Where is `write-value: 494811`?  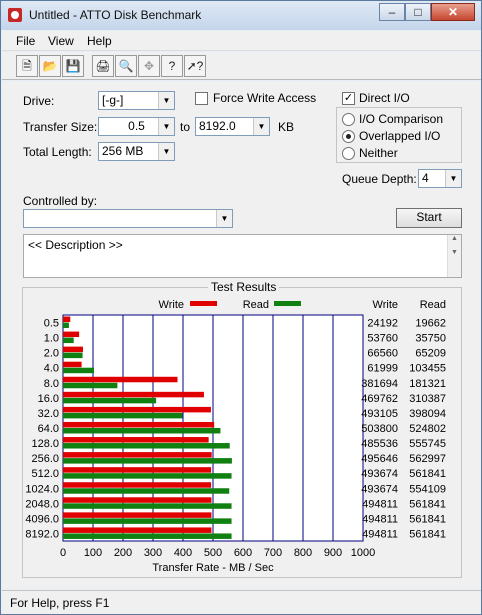
write-value: 494811 is located at coordinates (380, 534).